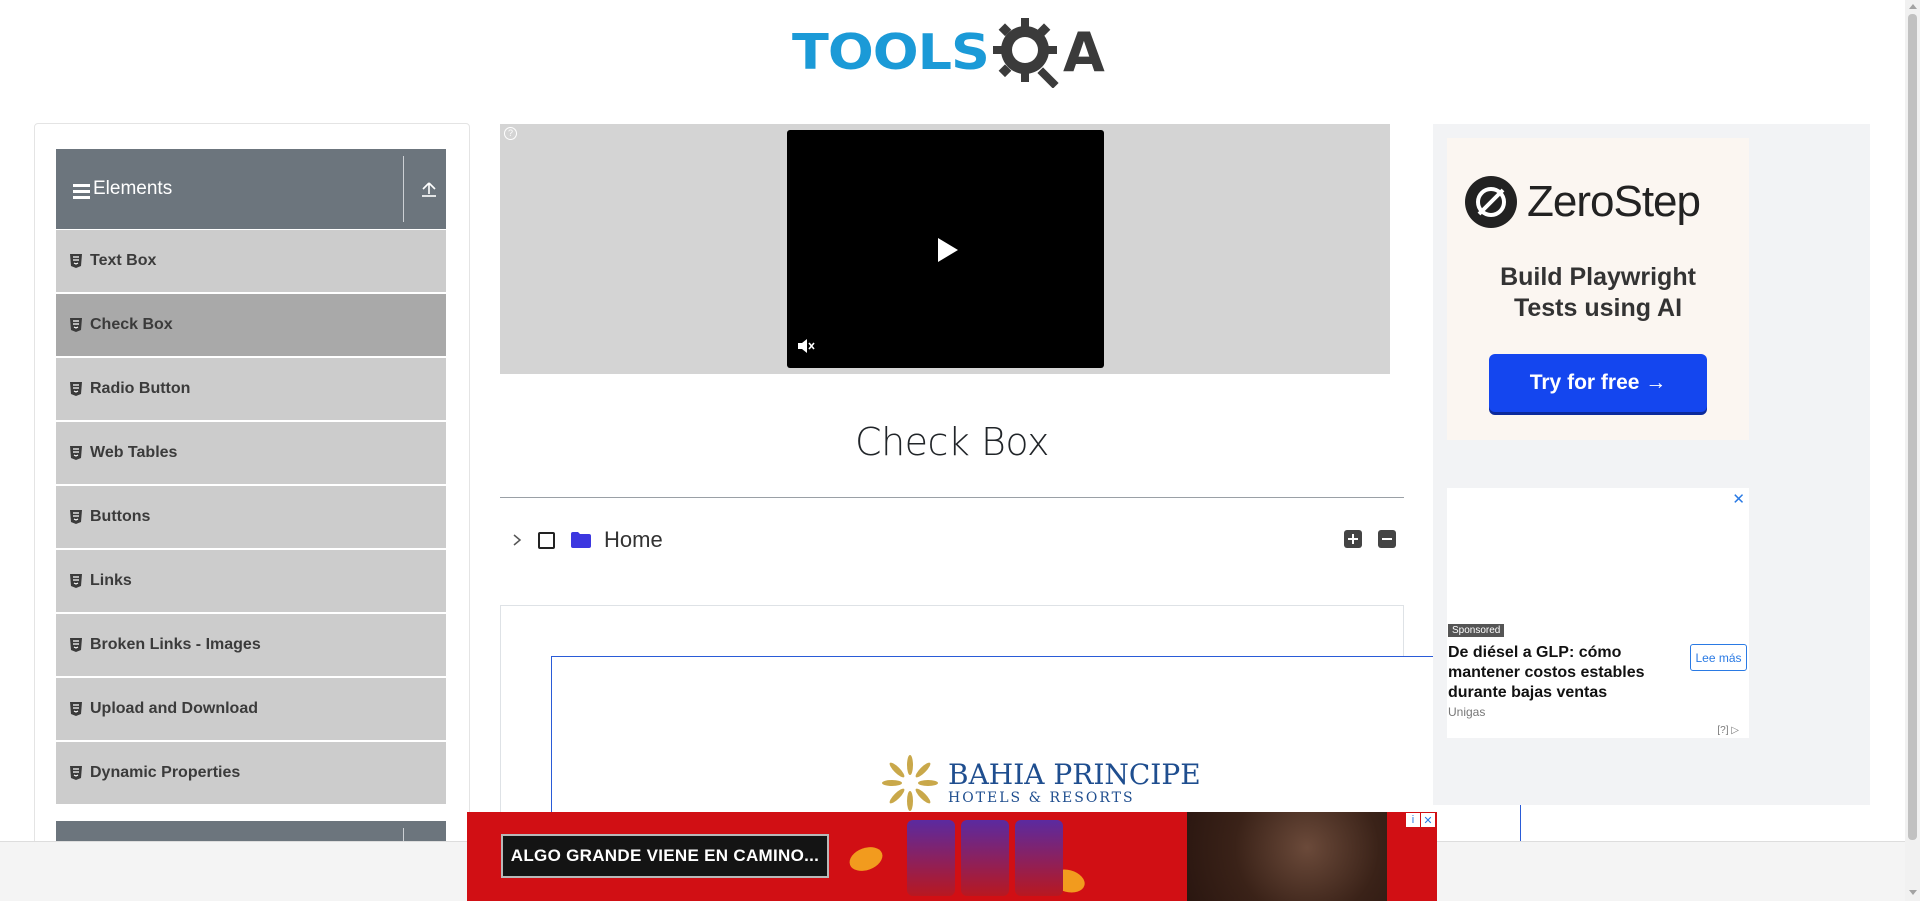 The height and width of the screenshot is (901, 1920). Describe the element at coordinates (1614, 201) in the screenshot. I see `zerostep-brand: ZeroStep` at that location.